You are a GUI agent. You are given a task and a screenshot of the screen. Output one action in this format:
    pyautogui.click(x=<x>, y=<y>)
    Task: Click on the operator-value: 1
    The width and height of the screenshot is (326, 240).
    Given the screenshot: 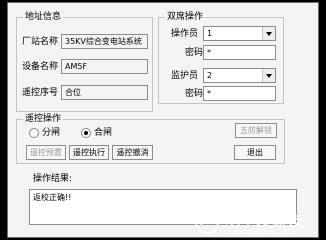 What is the action you would take?
    pyautogui.click(x=210, y=33)
    